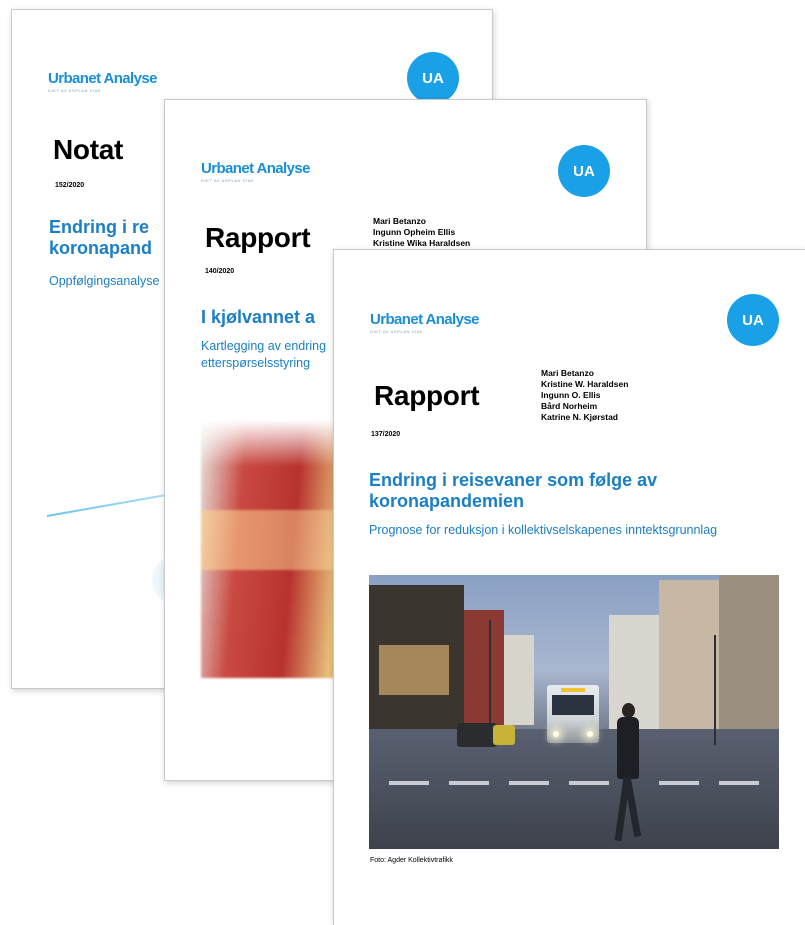 The height and width of the screenshot is (925, 805). Describe the element at coordinates (220, 271) in the screenshot. I see `document-number: 140/2020` at that location.